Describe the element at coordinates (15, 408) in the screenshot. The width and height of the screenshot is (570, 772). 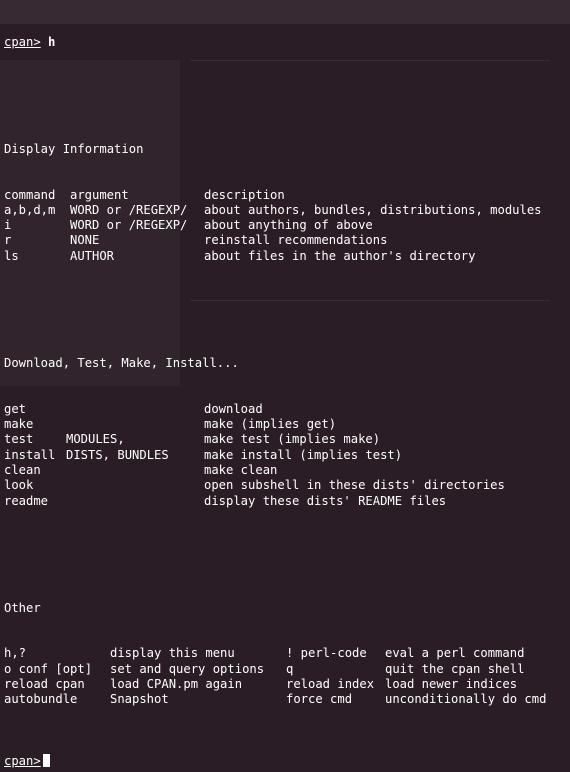
I see `download-row-cell: get` at that location.